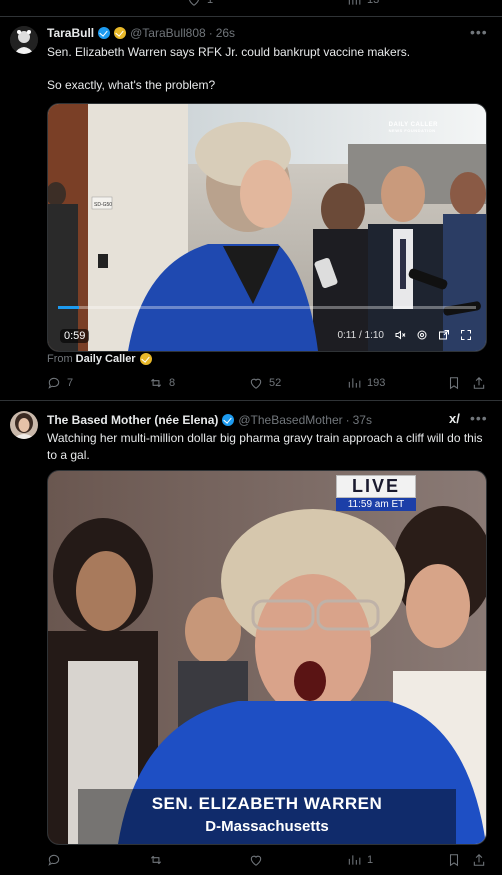 The image size is (502, 875). I want to click on timestamp: 37s, so click(362, 420).